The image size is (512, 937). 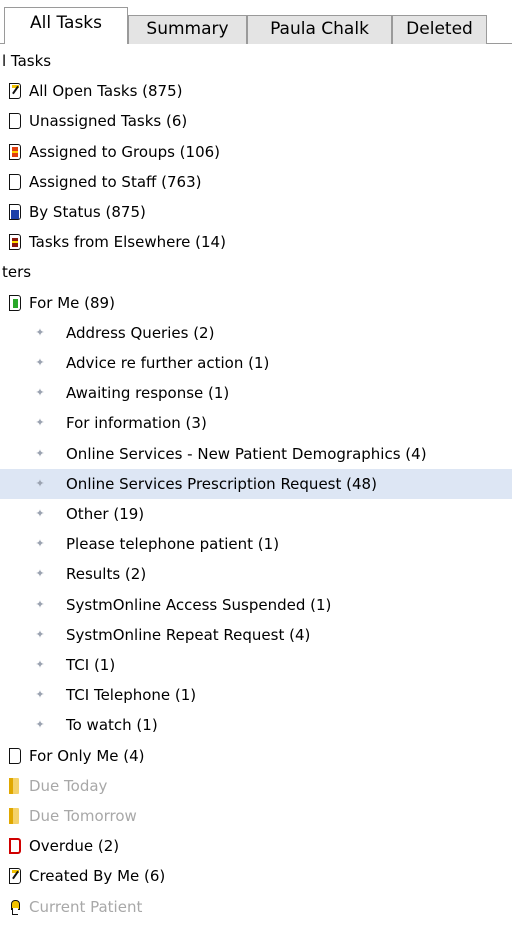 What do you see at coordinates (256, 121) in the screenshot?
I see `tree-item: Unassigned Tasks (6)` at bounding box center [256, 121].